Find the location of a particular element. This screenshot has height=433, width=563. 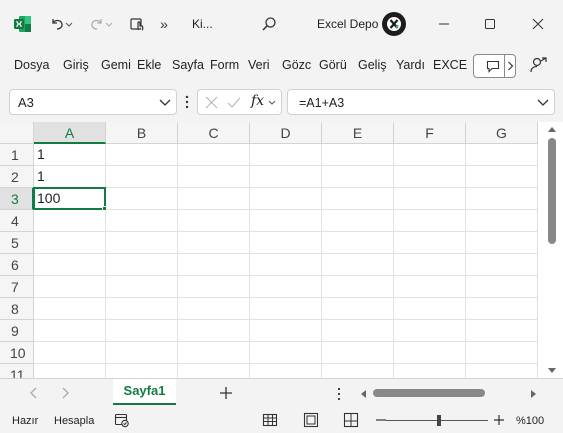

chevron-right-icon is located at coordinates (65, 393).